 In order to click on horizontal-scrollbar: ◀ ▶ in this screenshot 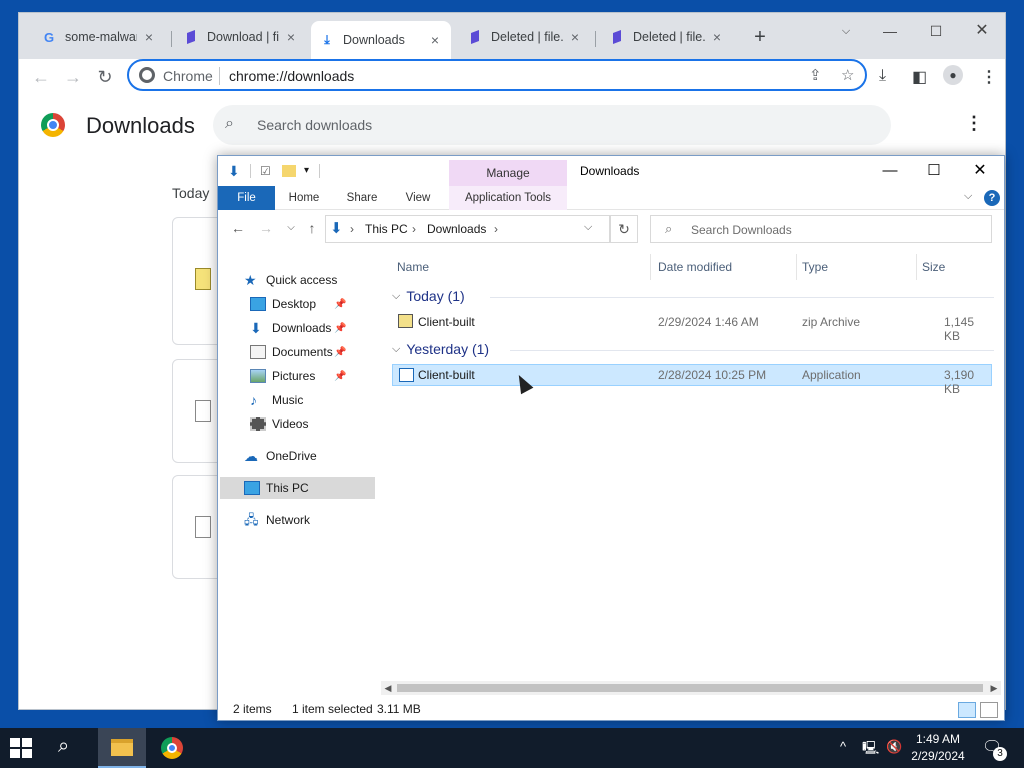, I will do `click(691, 688)`.